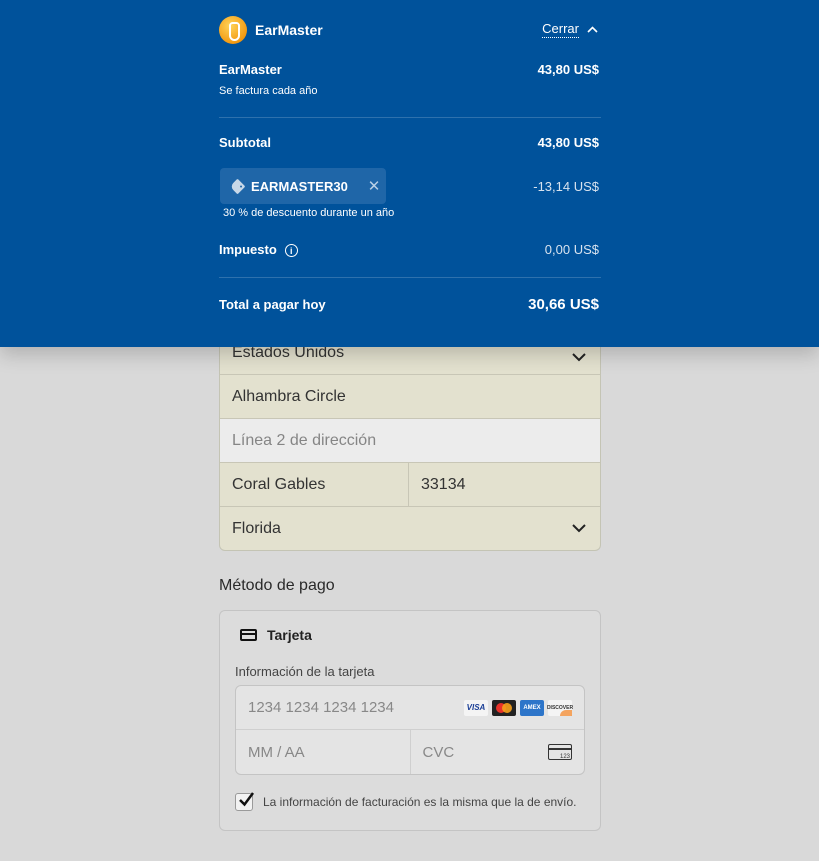  Describe the element at coordinates (256, 528) in the screenshot. I see `state-value: Florida` at that location.